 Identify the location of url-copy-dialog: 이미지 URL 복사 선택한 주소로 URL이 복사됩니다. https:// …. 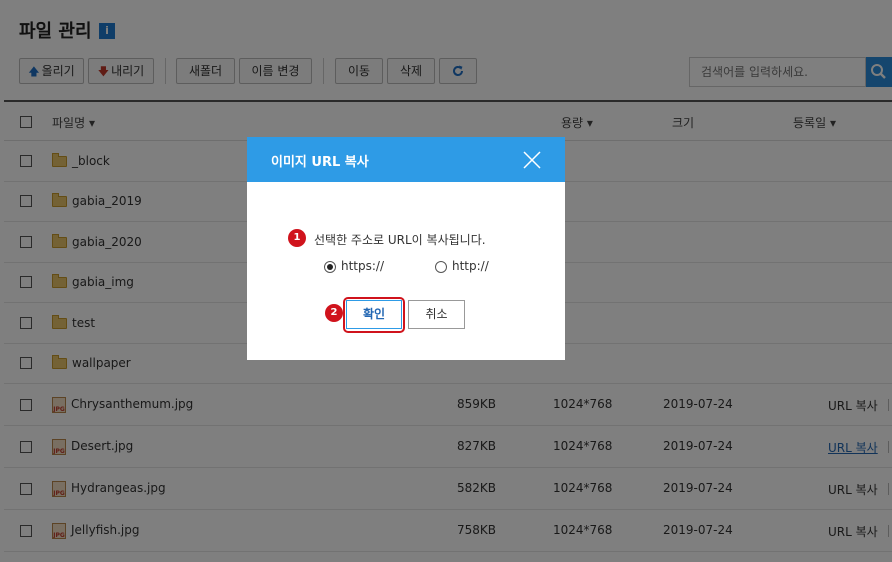
(406, 248).